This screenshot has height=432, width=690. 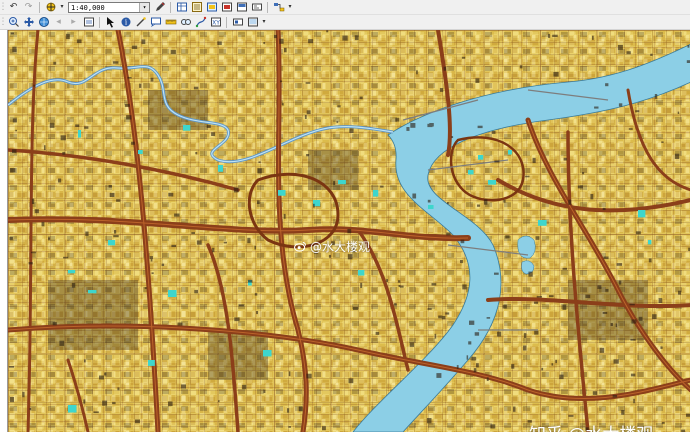 I want to click on editor-icon, so click(x=159, y=7).